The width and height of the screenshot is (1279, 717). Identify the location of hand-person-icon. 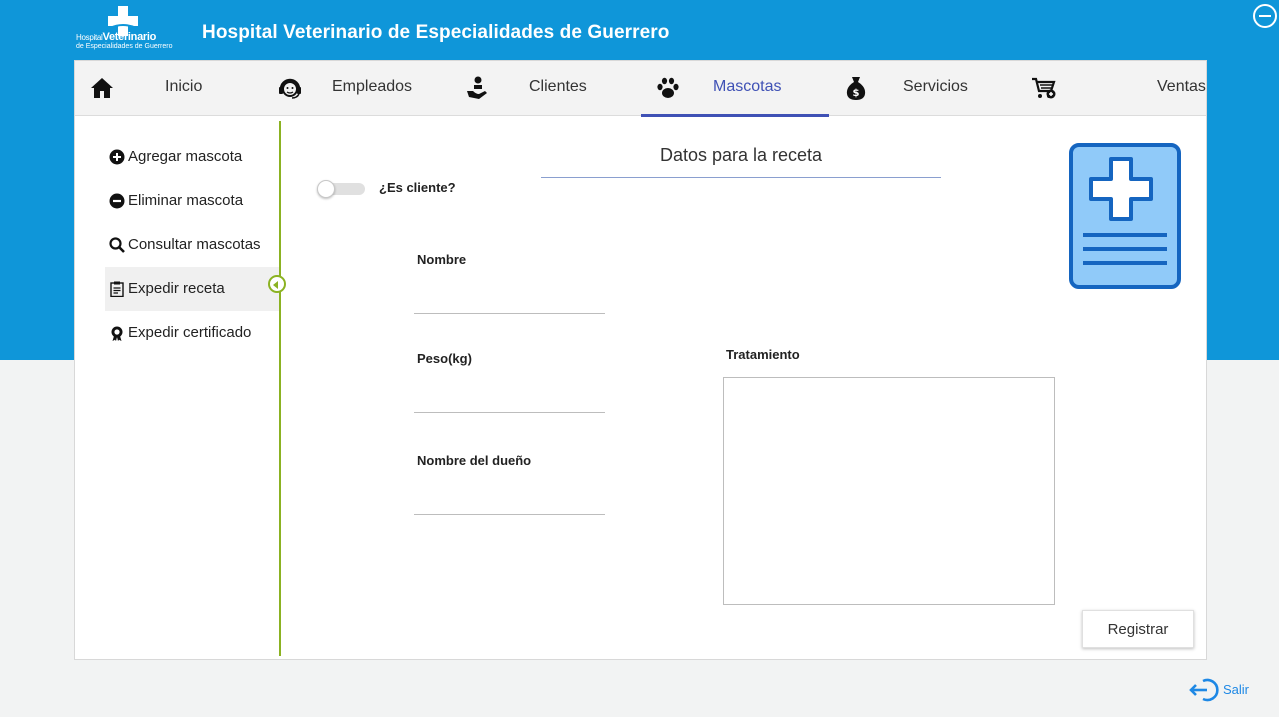
(477, 87).